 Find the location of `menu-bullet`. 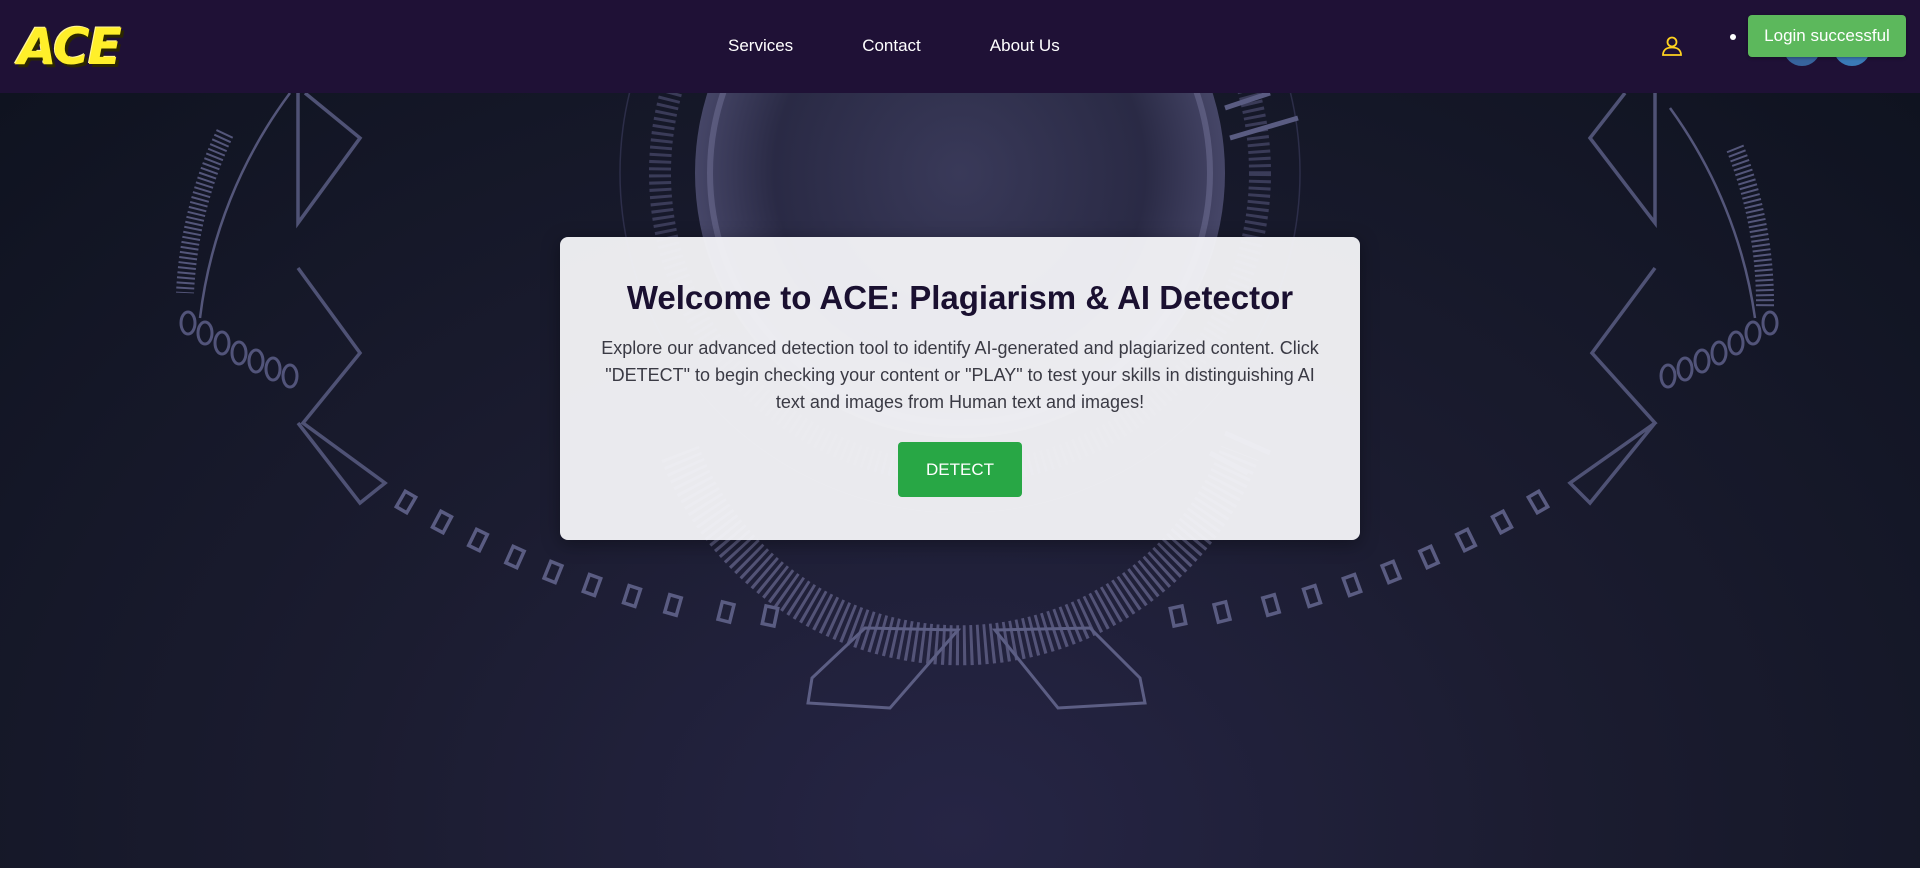

menu-bullet is located at coordinates (1733, 37).